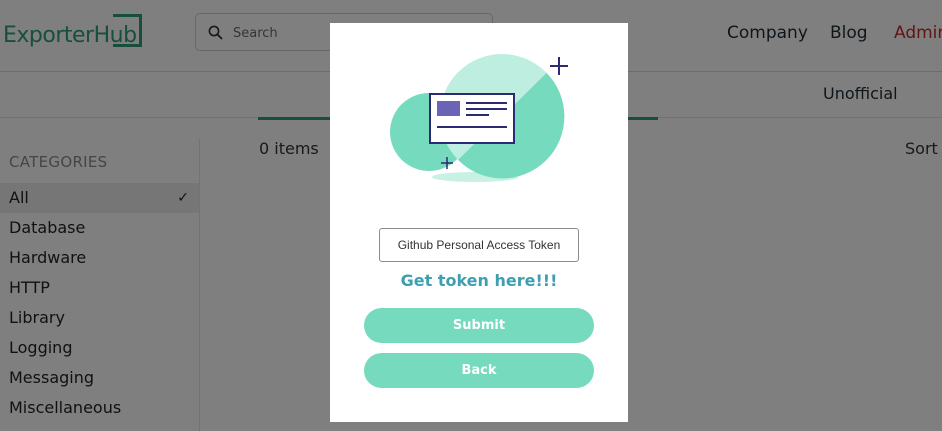 The height and width of the screenshot is (431, 942). I want to click on back-button: Back, so click(479, 370).